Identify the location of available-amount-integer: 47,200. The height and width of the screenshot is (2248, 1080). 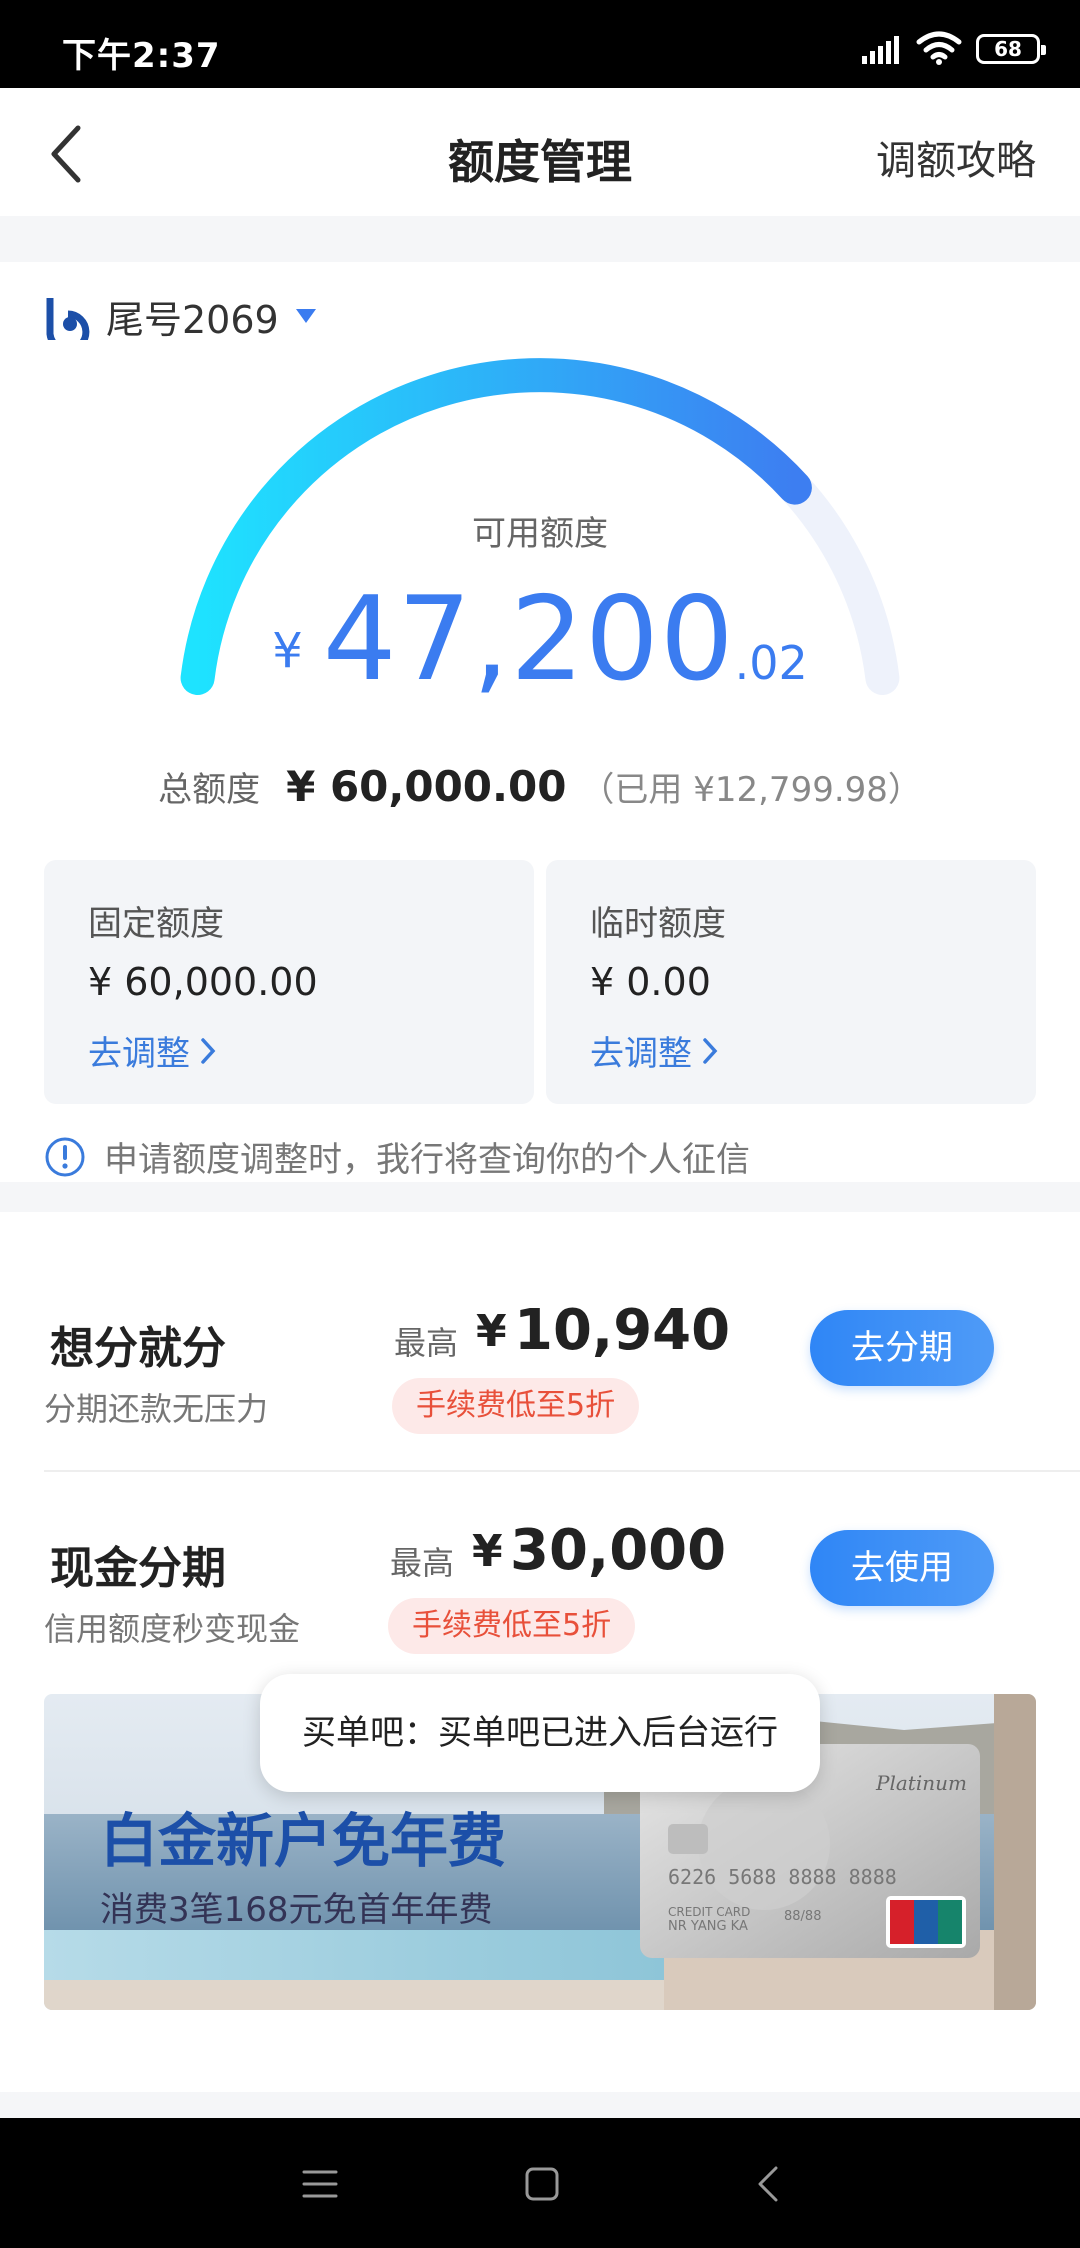
(528, 639).